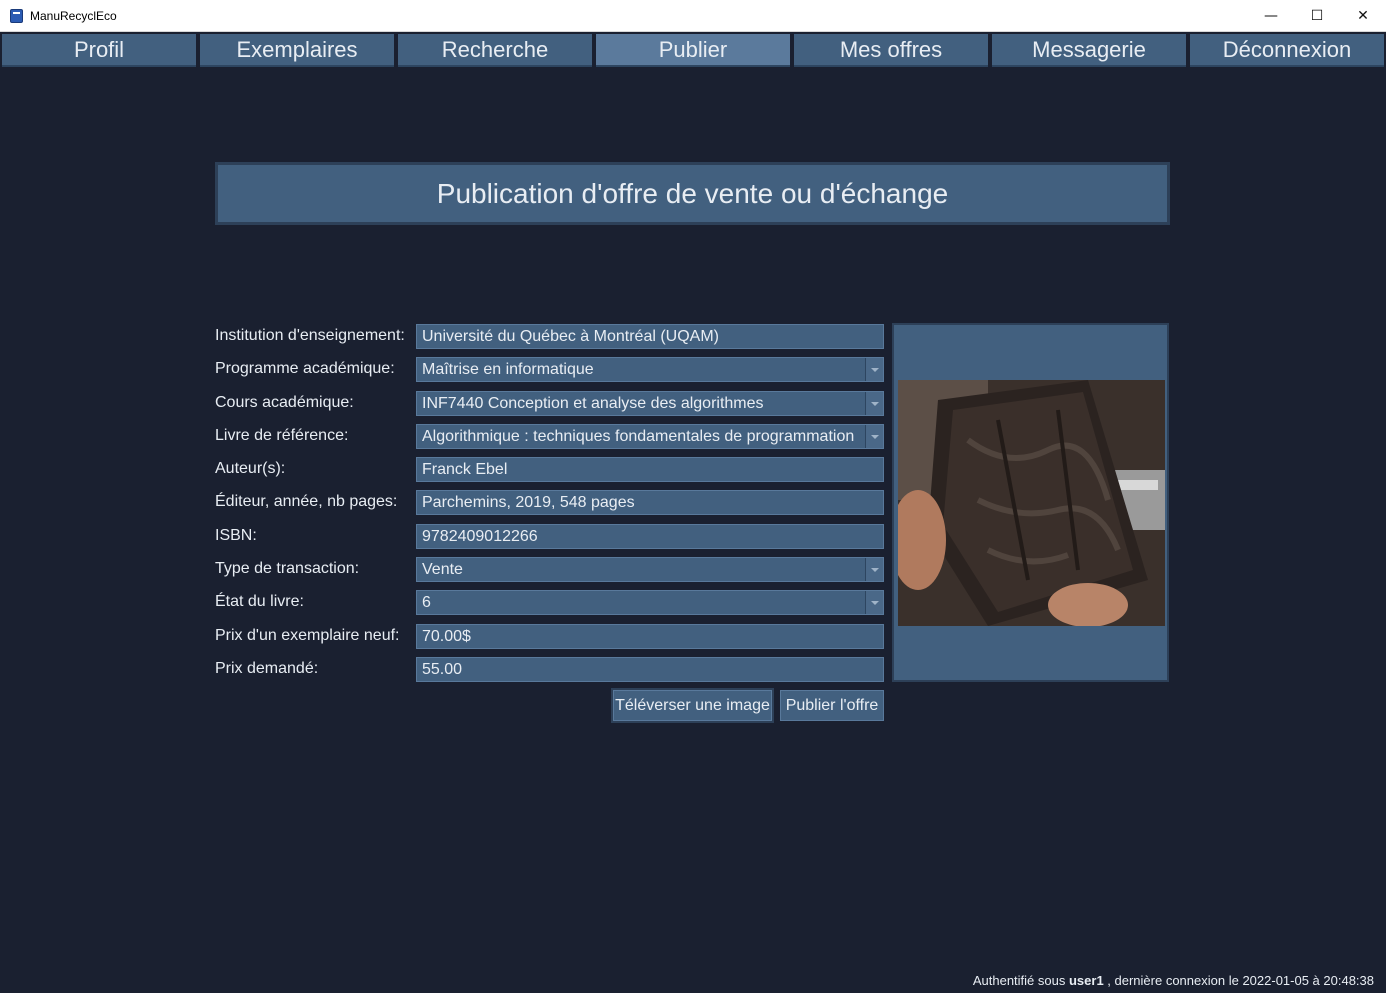 The image size is (1386, 993). What do you see at coordinates (426, 602) in the screenshot?
I see `etat-value: 6` at bounding box center [426, 602].